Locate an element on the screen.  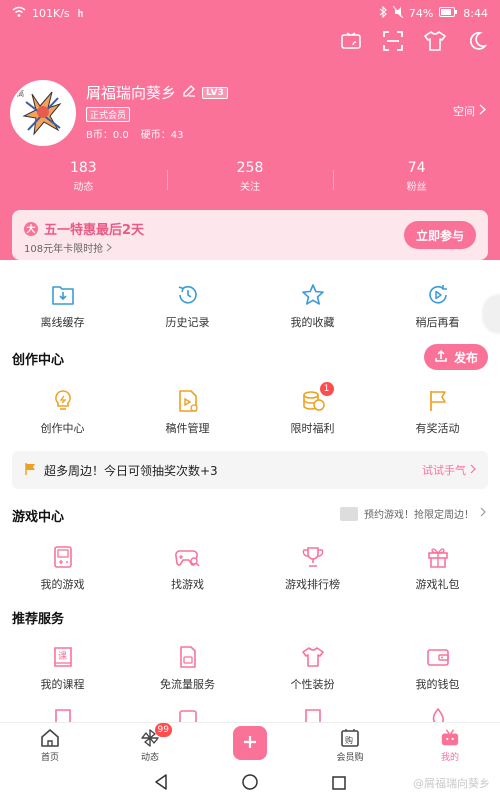
quick-action-history: 历史记录 is located at coordinates (187, 306).